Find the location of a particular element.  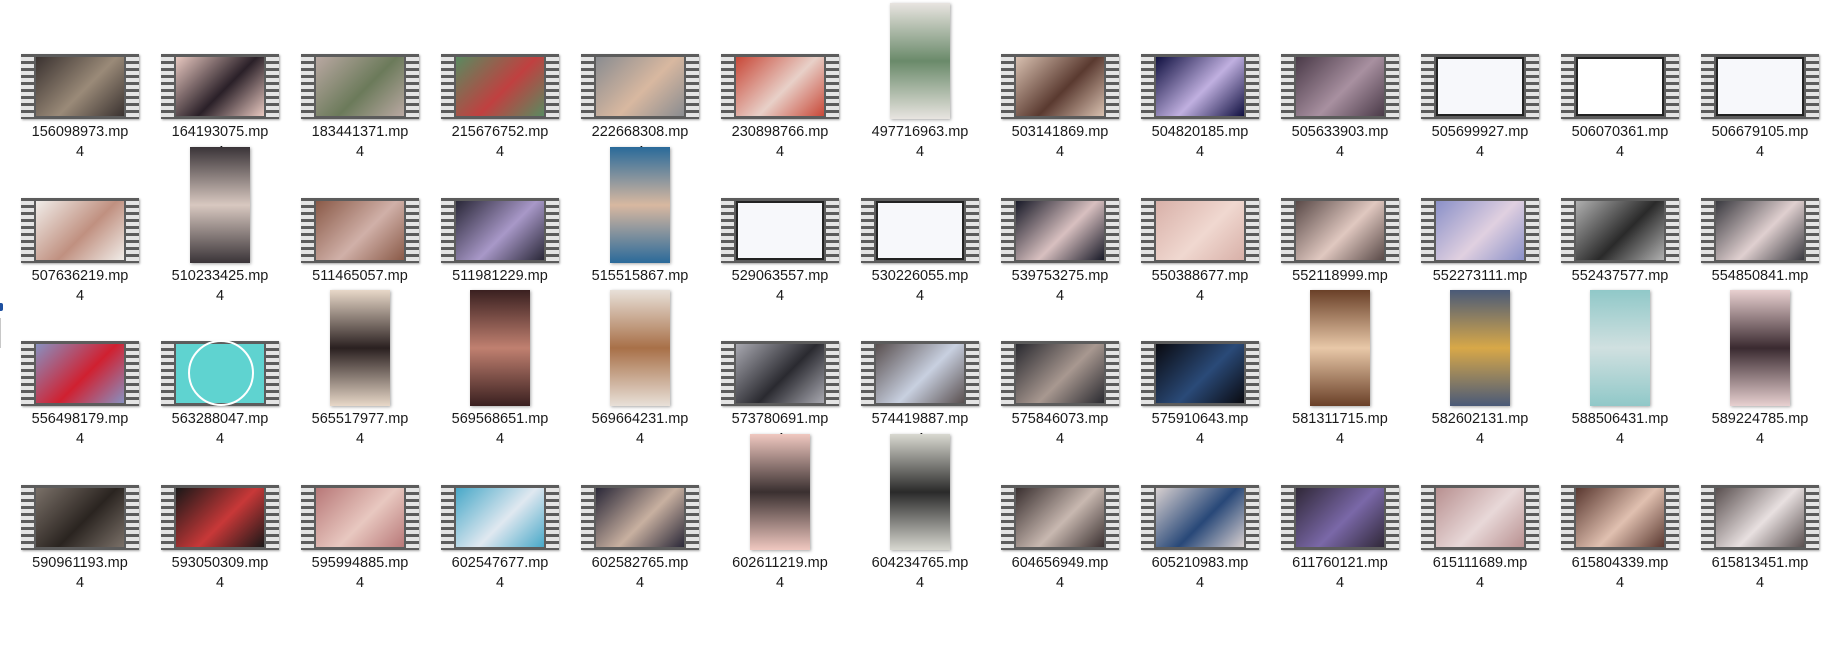

file-item: 615813451.mp 4 is located at coordinates (1760, 515).